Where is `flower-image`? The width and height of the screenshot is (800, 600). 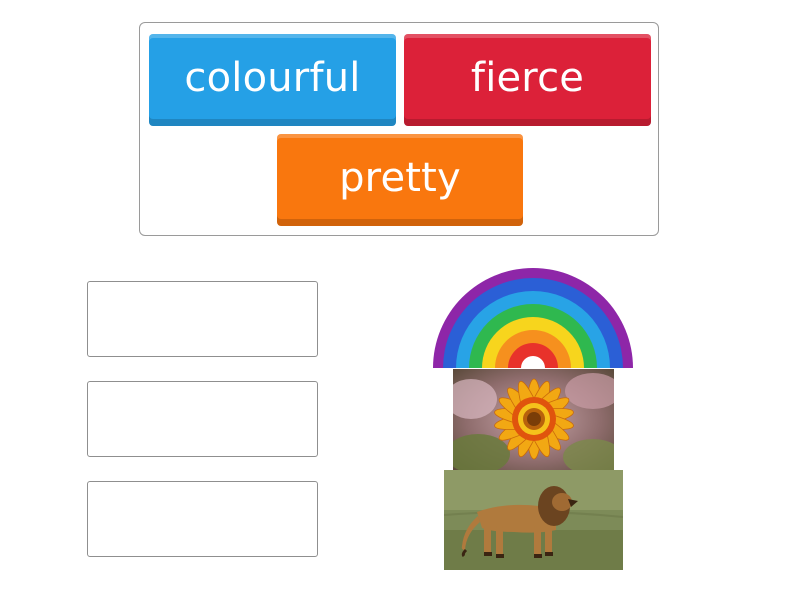
flower-image is located at coordinates (533, 419).